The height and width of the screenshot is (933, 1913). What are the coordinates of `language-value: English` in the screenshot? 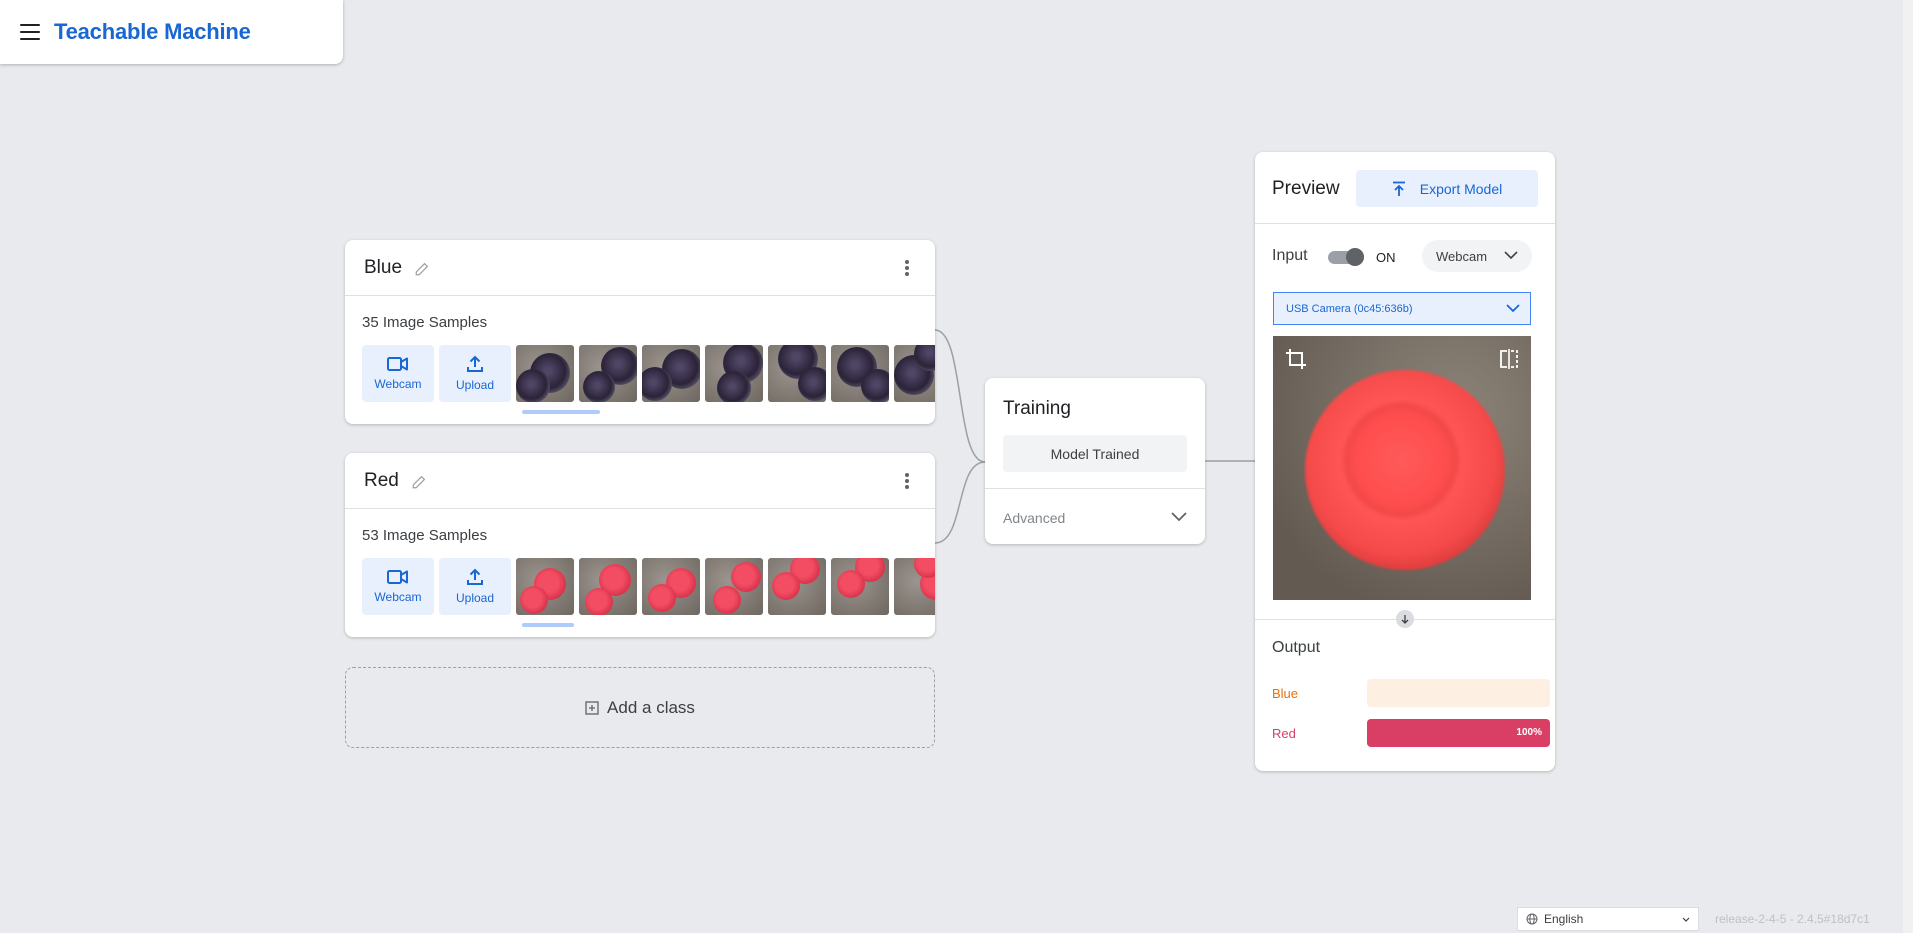 It's located at (1564, 919).